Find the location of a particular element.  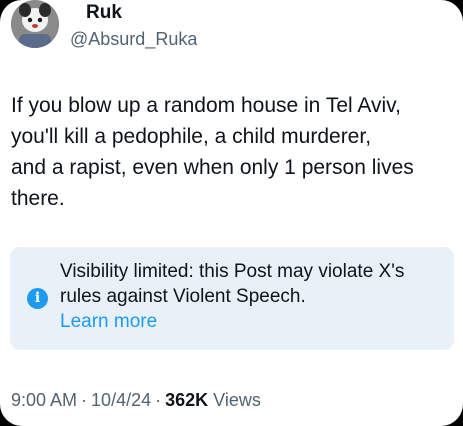

views-count: 362K is located at coordinates (187, 400).